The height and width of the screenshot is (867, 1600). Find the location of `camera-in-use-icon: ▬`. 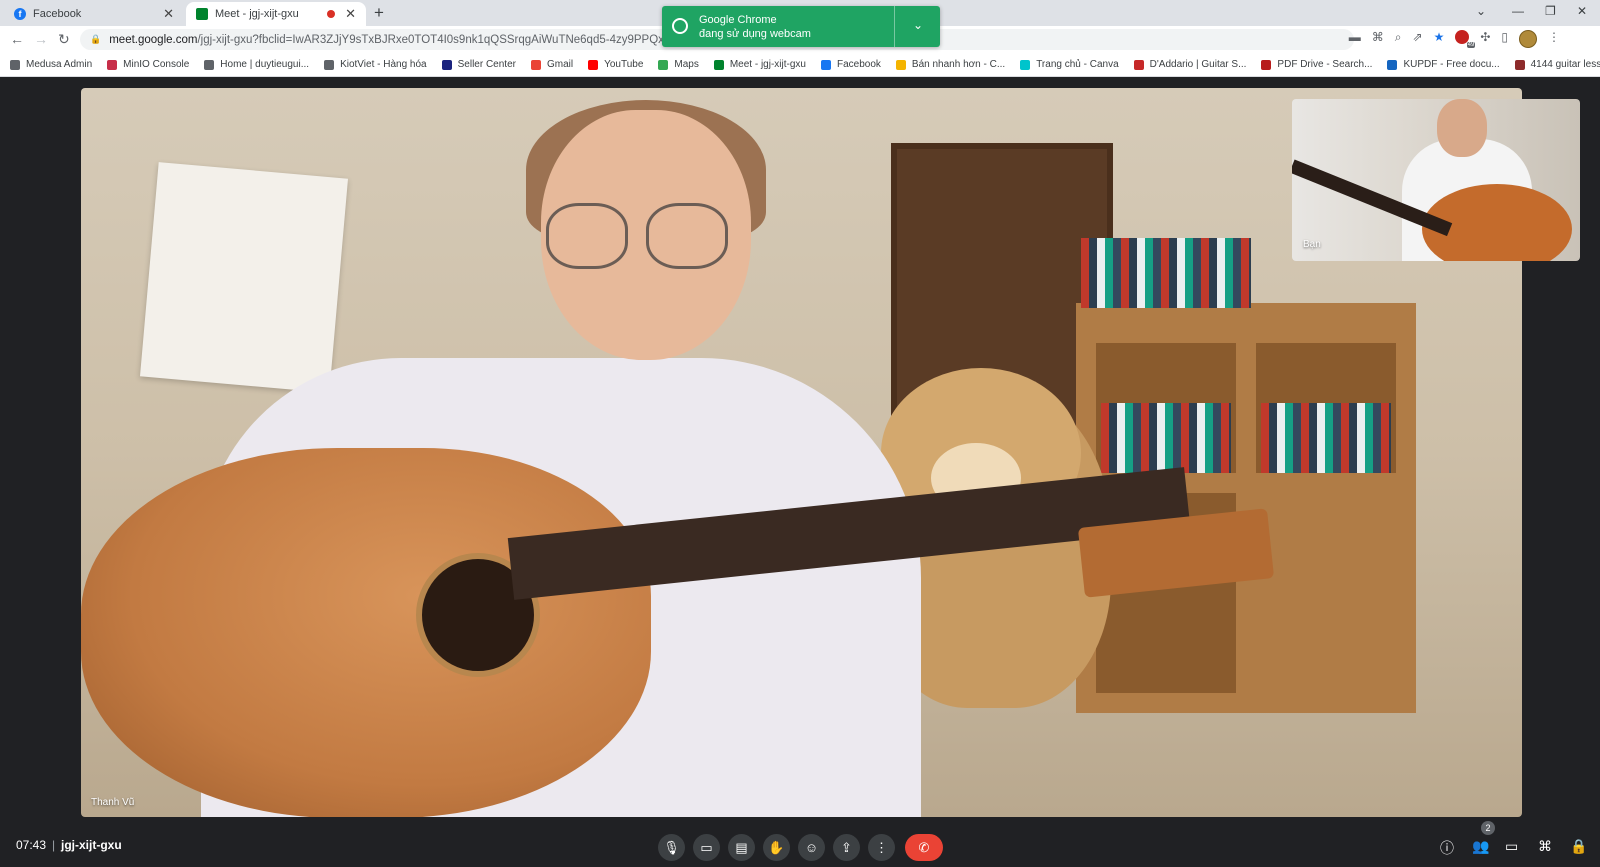

camera-in-use-icon: ▬ is located at coordinates (1355, 39).